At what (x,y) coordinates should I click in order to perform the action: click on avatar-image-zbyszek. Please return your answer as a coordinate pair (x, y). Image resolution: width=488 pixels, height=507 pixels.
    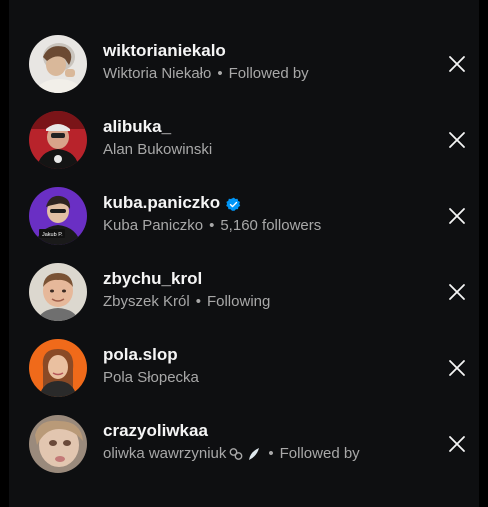
    Looking at the image, I should click on (58, 292).